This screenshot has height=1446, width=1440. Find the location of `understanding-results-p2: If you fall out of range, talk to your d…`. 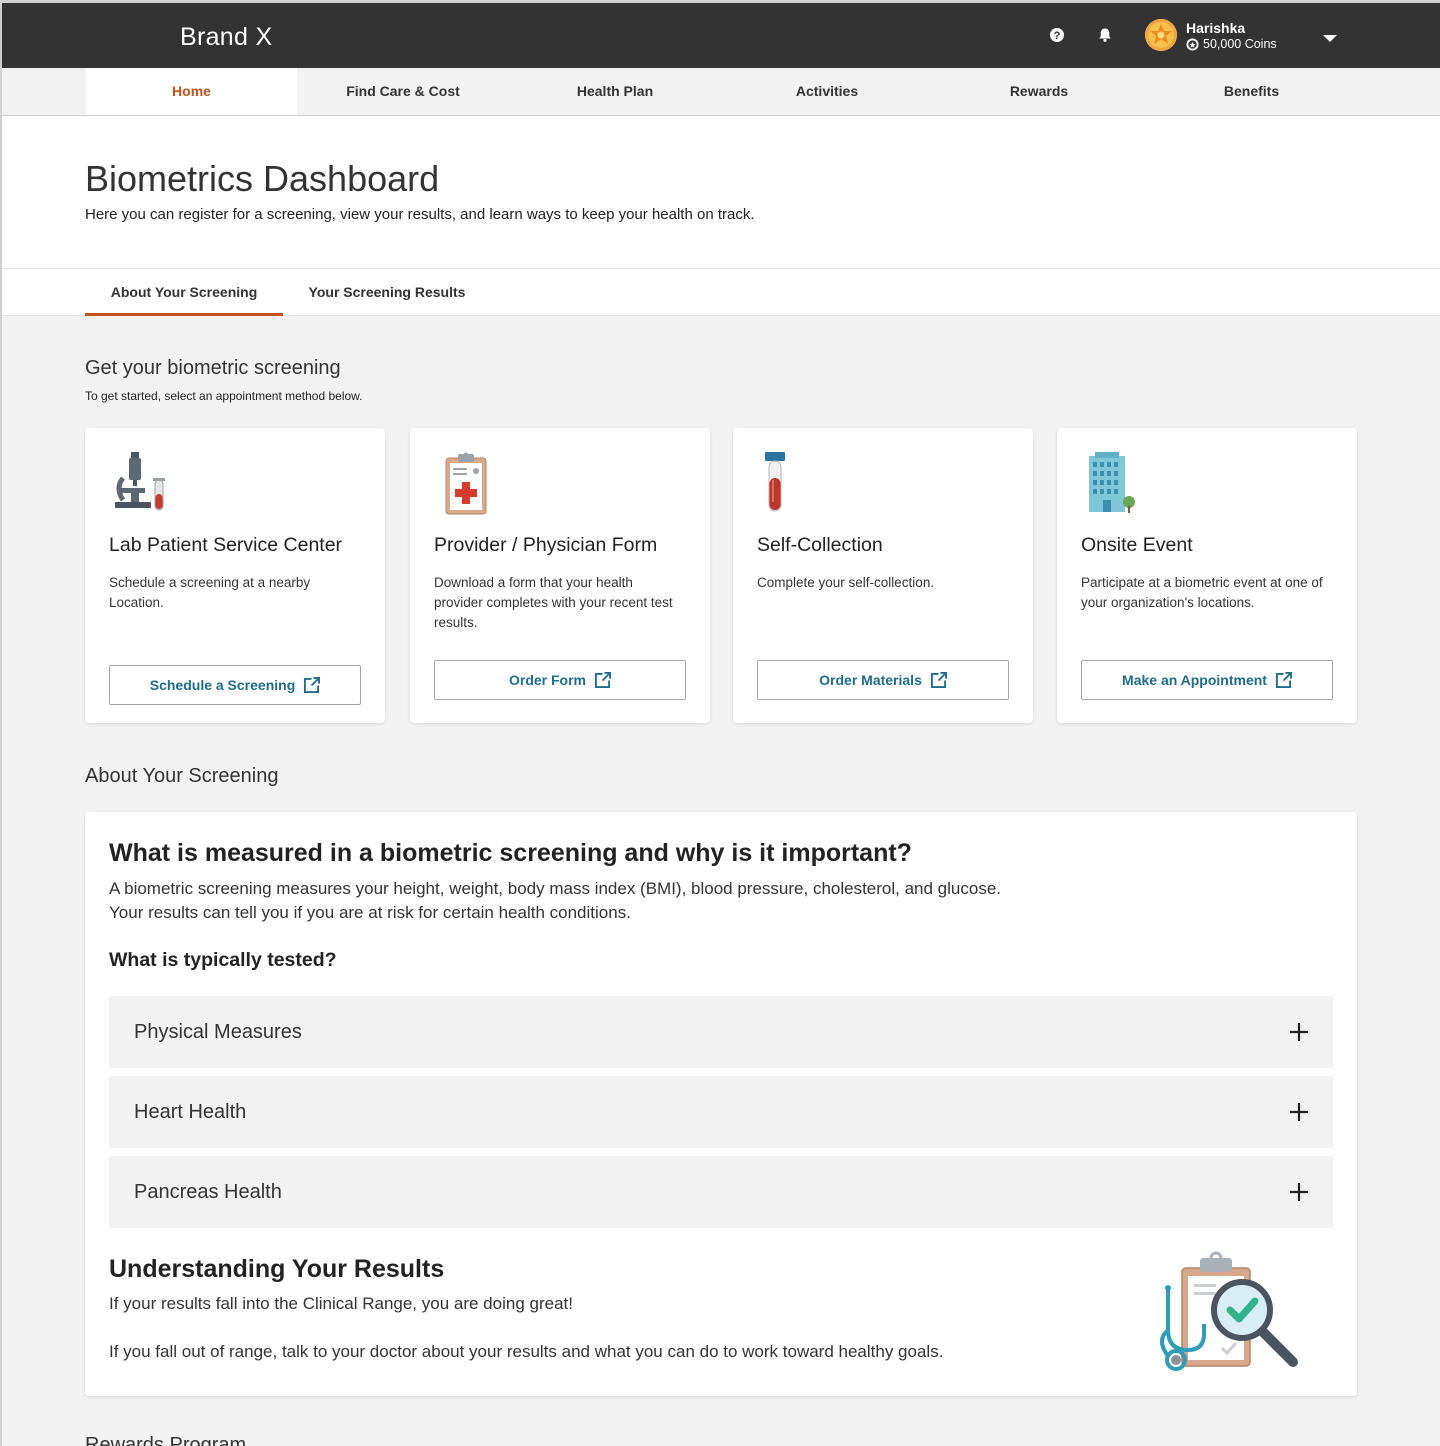

understanding-results-p2: If you fall out of range, talk to your d… is located at coordinates (526, 1351).